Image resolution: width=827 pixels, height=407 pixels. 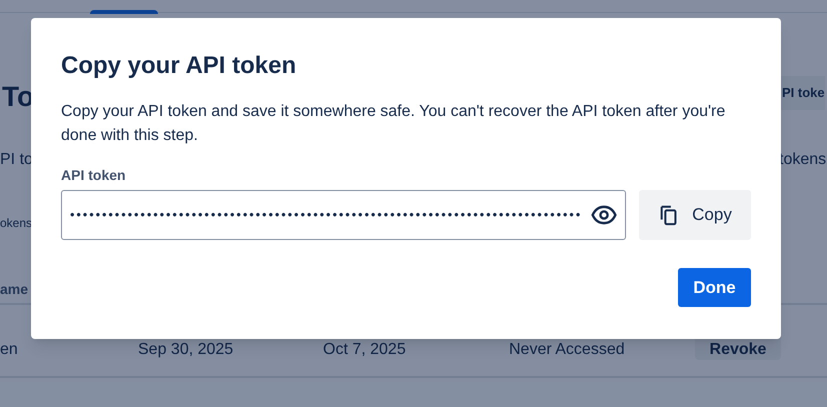 I want to click on selected-tab-indicator, so click(x=124, y=12).